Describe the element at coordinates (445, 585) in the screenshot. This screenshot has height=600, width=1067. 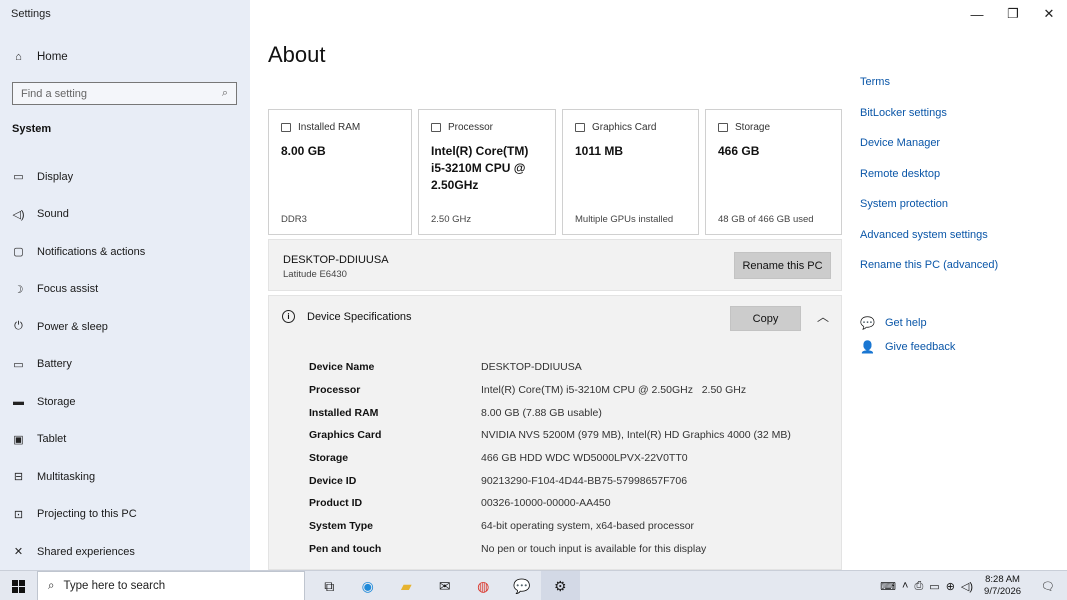
I see `mail-icon: ✉` at that location.